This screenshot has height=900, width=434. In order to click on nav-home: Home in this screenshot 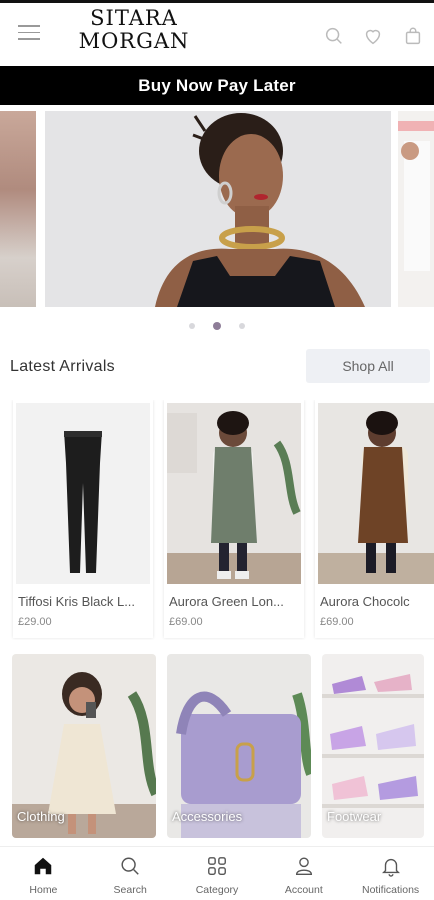, I will do `click(43, 873)`.